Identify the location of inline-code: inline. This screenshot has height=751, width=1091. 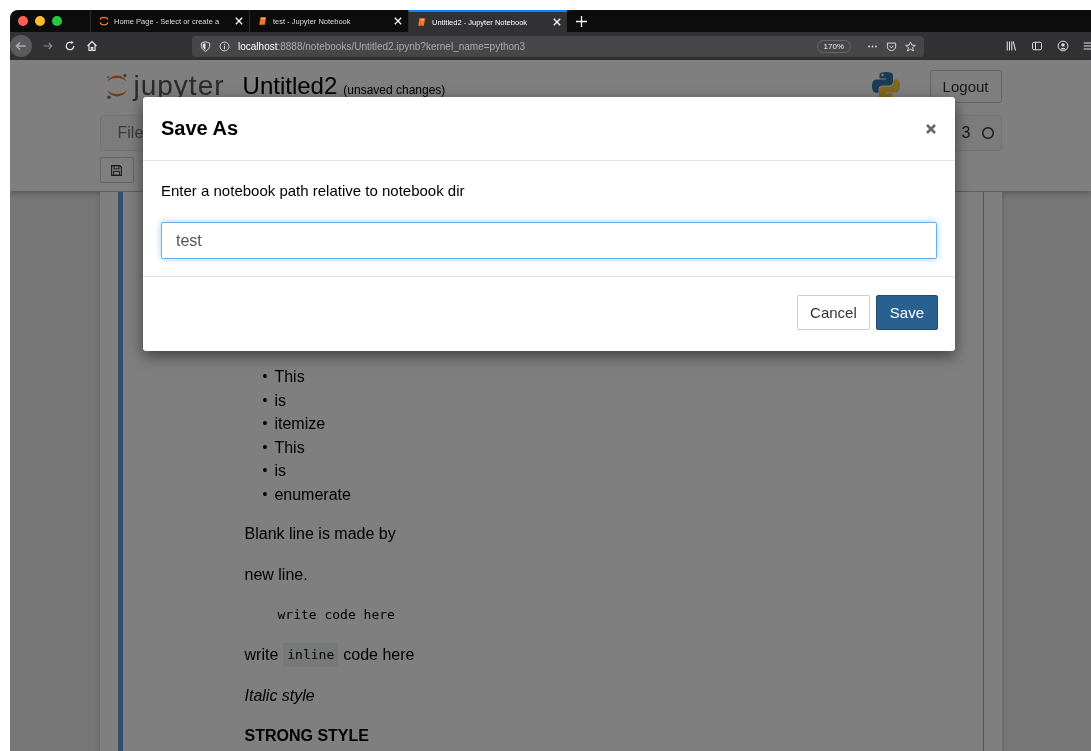
(311, 655).